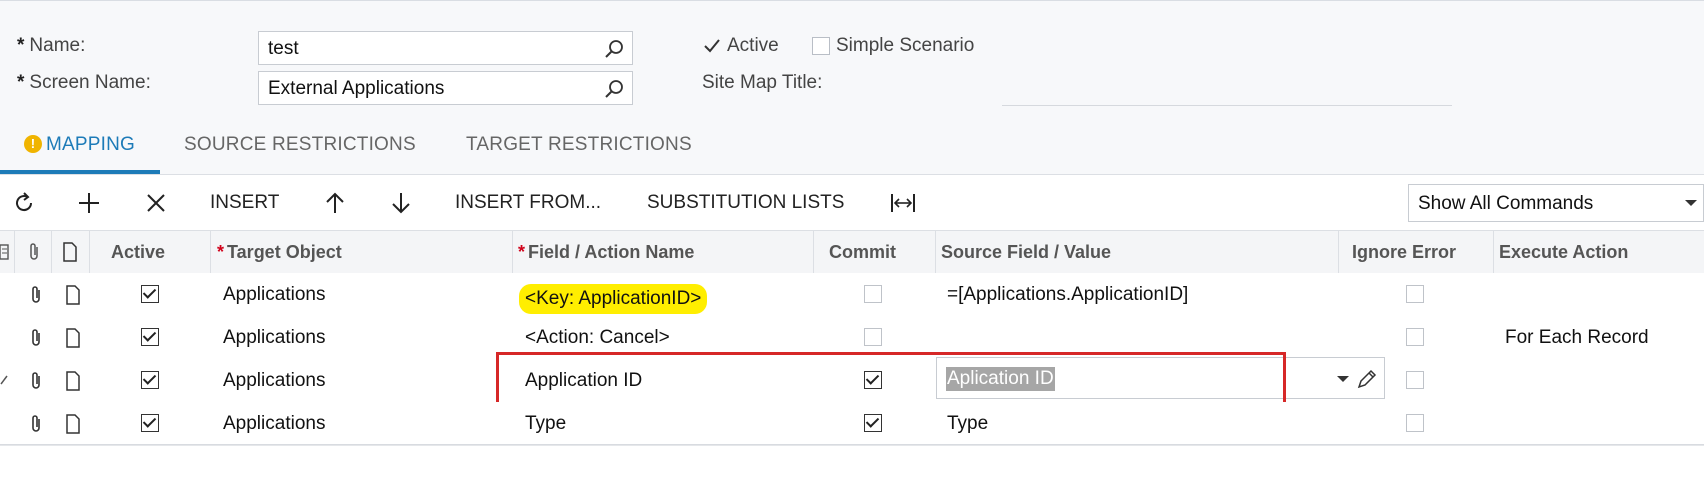  What do you see at coordinates (753, 45) in the screenshot?
I see `active-label: Active` at bounding box center [753, 45].